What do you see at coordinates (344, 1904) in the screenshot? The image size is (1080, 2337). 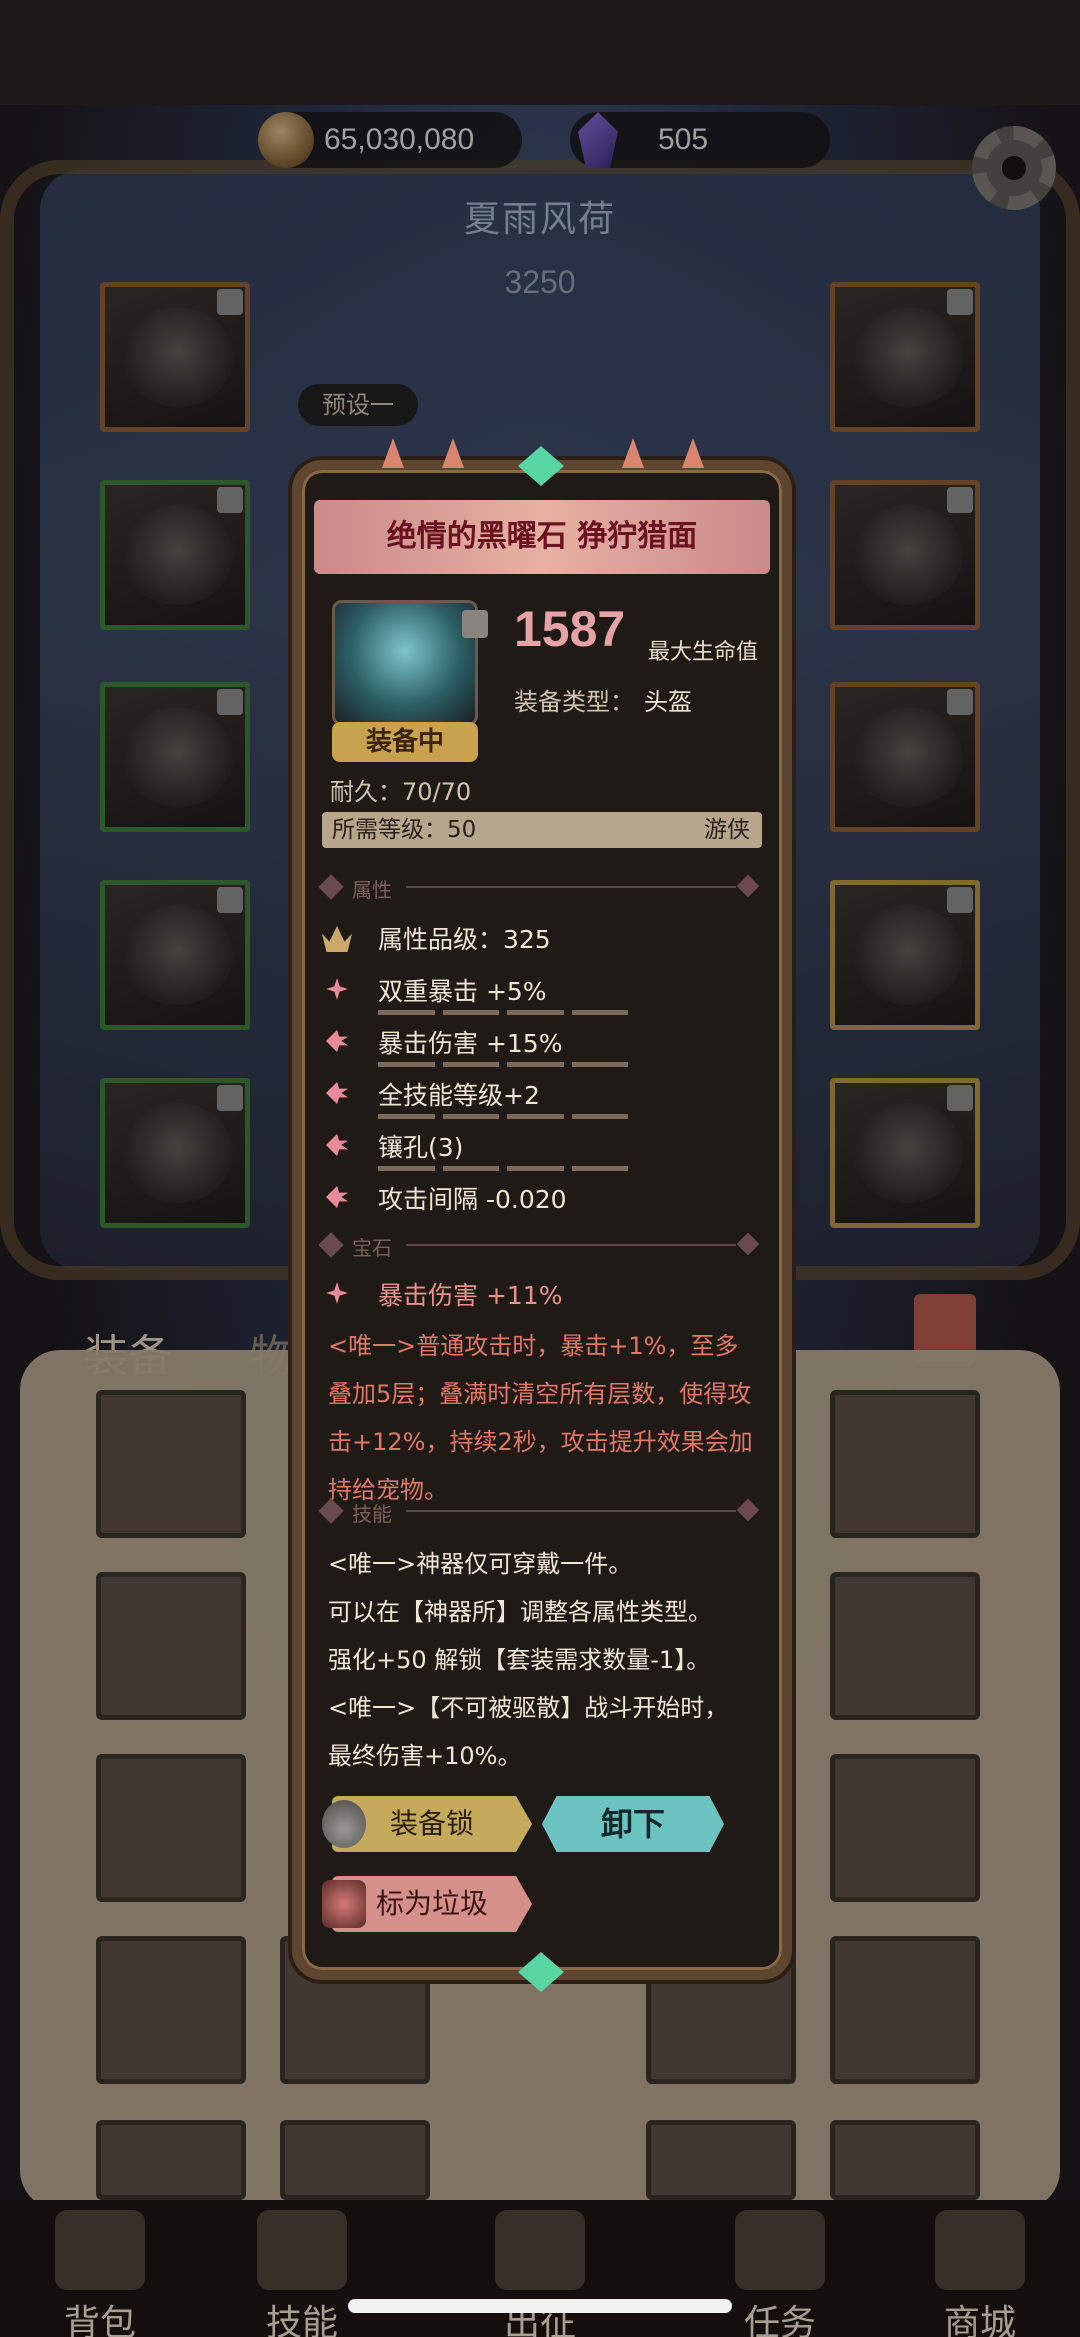 I see `junk-icon` at bounding box center [344, 1904].